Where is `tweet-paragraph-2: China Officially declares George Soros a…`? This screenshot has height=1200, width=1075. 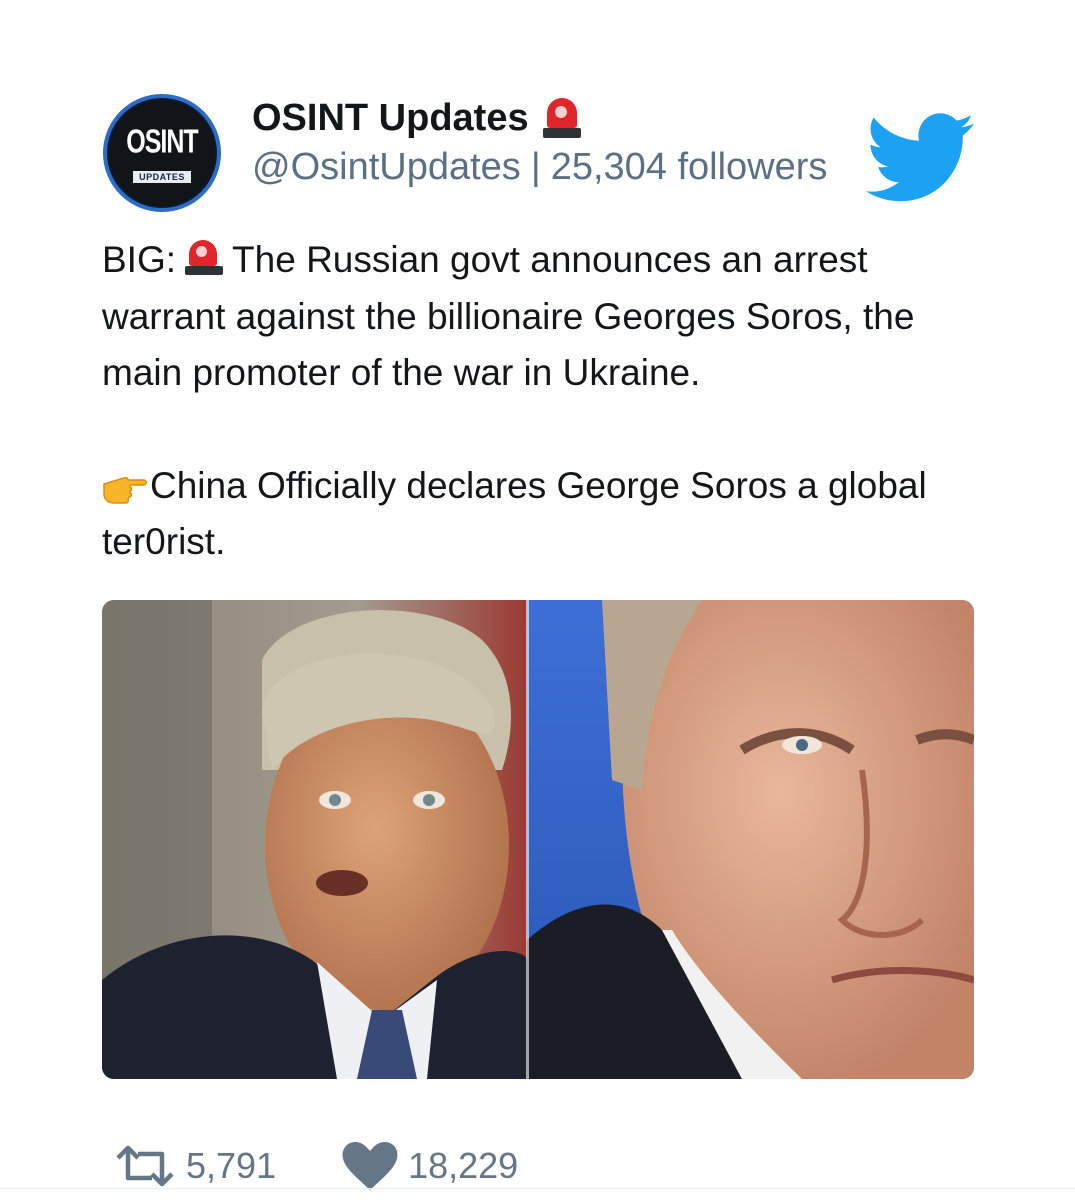 tweet-paragraph-2: China Officially declares George Soros a… is located at coordinates (532, 514).